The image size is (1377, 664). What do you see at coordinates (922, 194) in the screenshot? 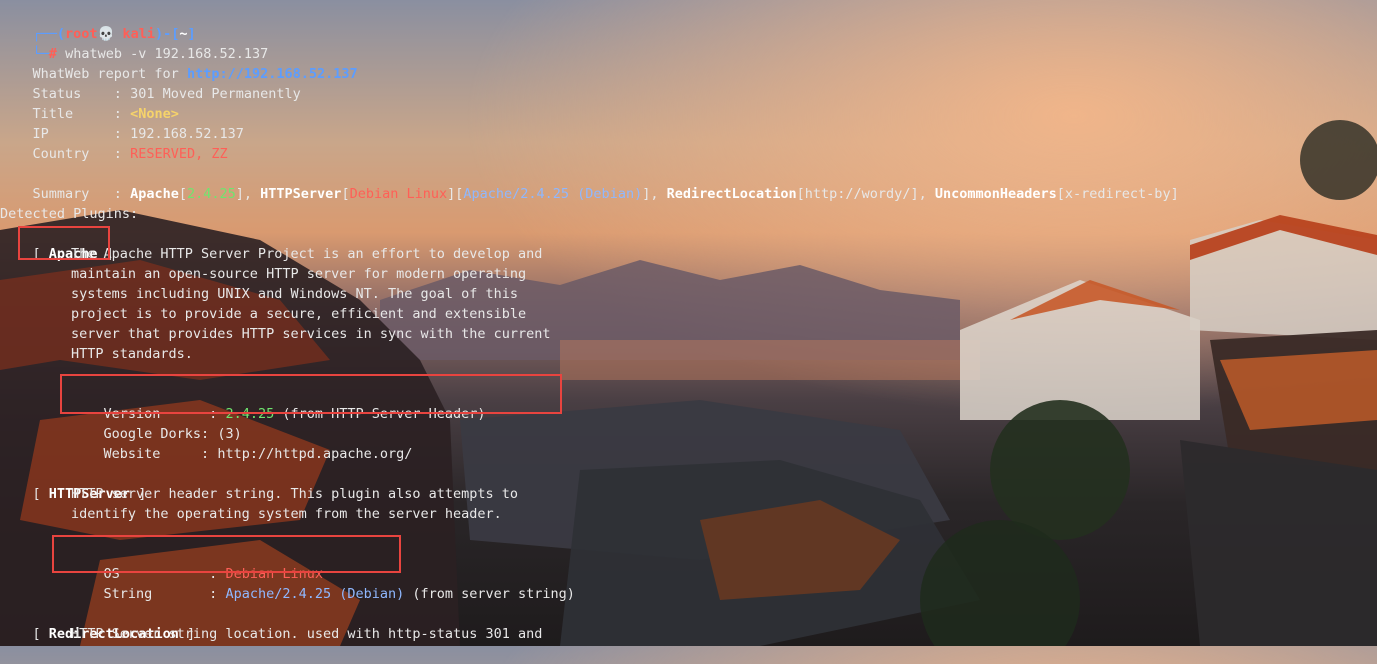
I see `summary-sep-3: ],` at bounding box center [922, 194].